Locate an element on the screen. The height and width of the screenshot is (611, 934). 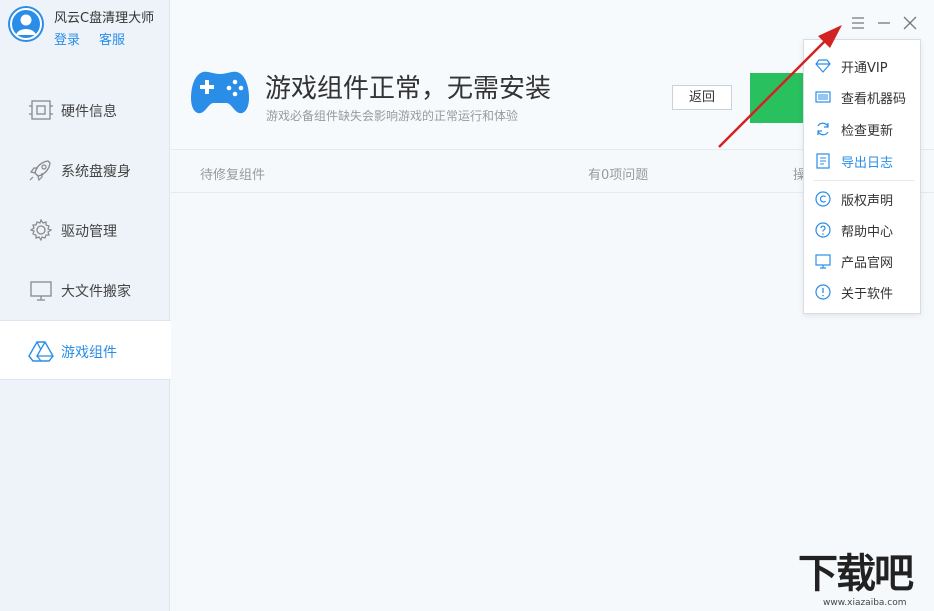
sidebar-item-big-file: 大文件搬家 is located at coordinates (85, 290).